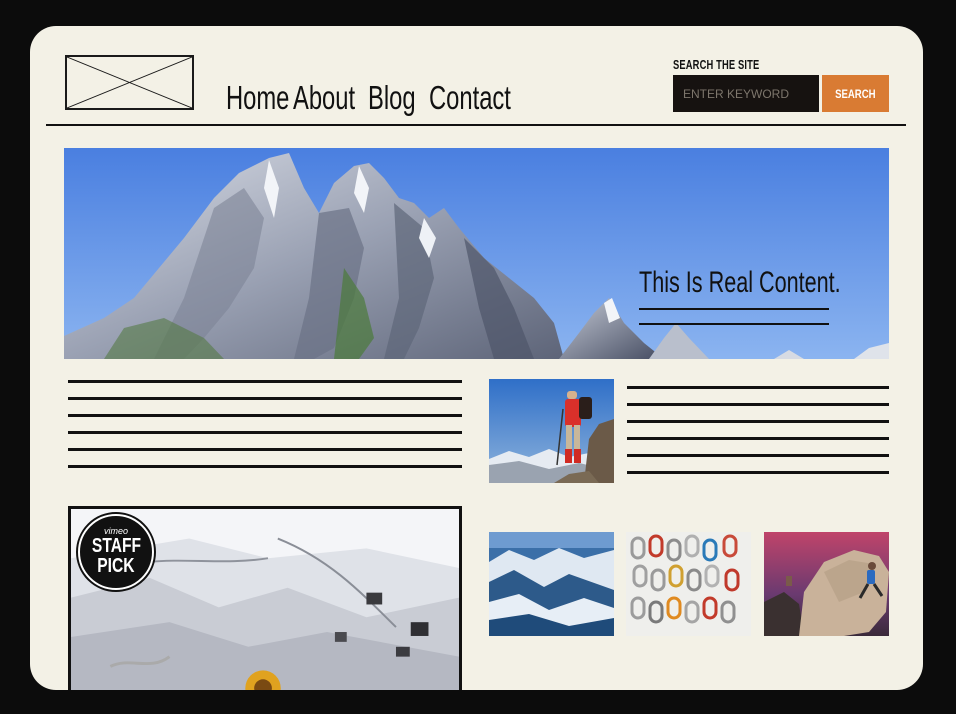 This screenshot has width=956, height=714. What do you see at coordinates (746, 93) in the screenshot?
I see `search-input` at bounding box center [746, 93].